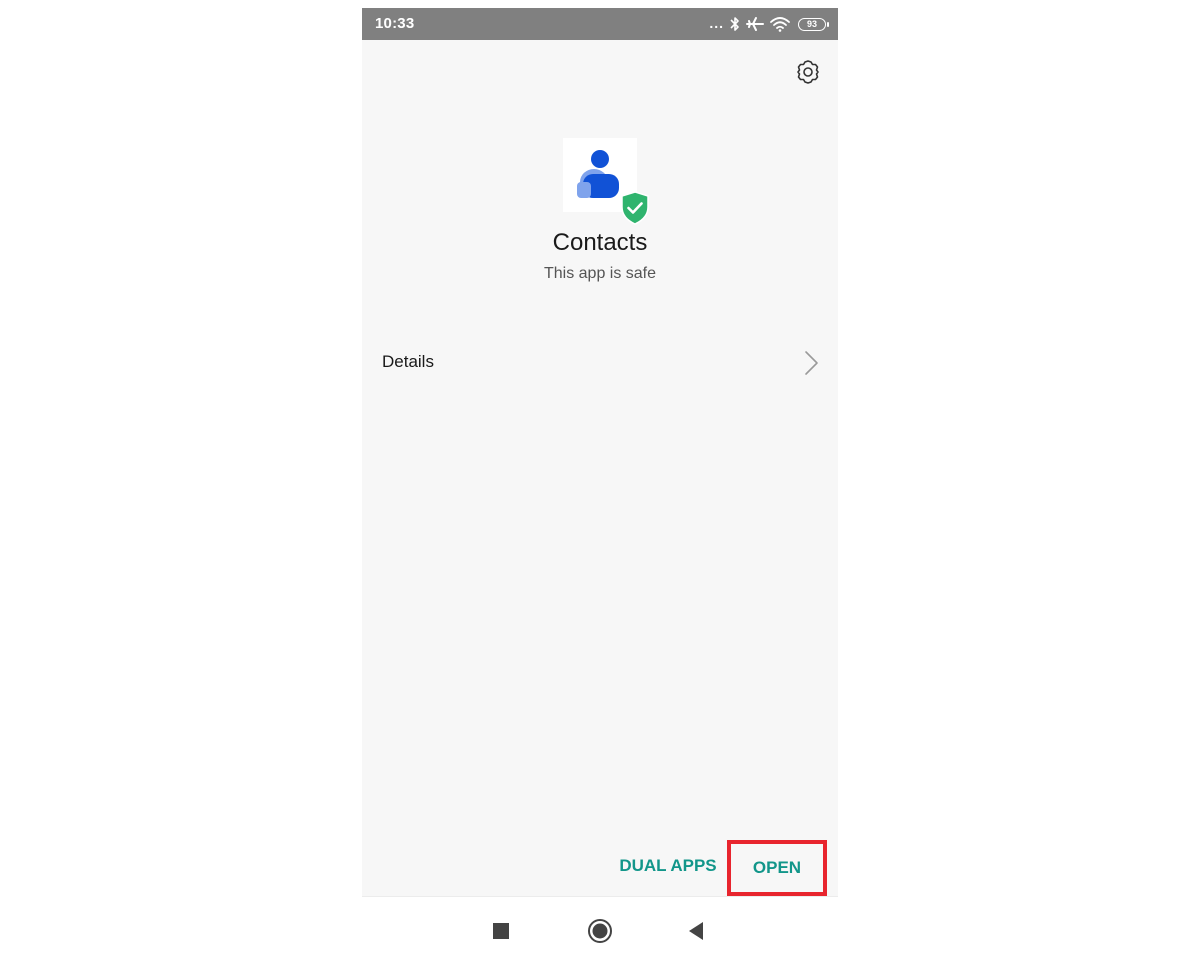 The image size is (1200, 961). What do you see at coordinates (600, 273) in the screenshot?
I see `app-security-status: This app is safe` at bounding box center [600, 273].